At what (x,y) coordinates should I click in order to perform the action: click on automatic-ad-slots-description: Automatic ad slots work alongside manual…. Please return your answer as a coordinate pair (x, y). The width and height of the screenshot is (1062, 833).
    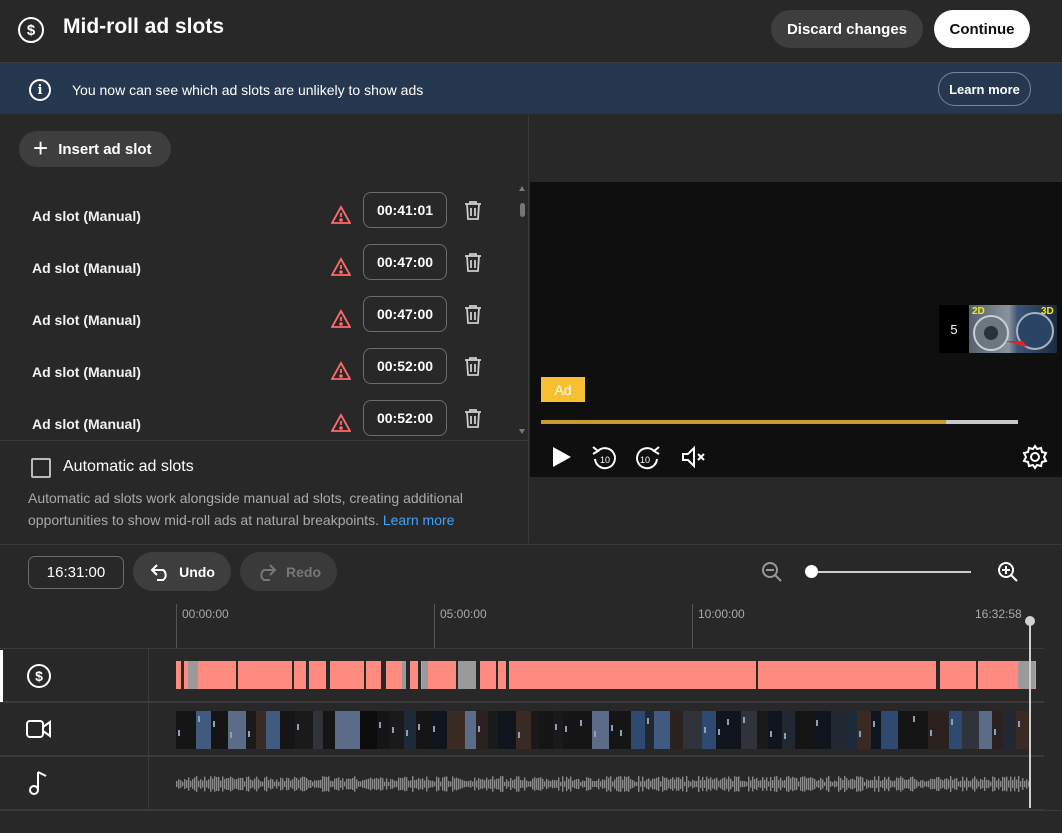
    Looking at the image, I should click on (263, 509).